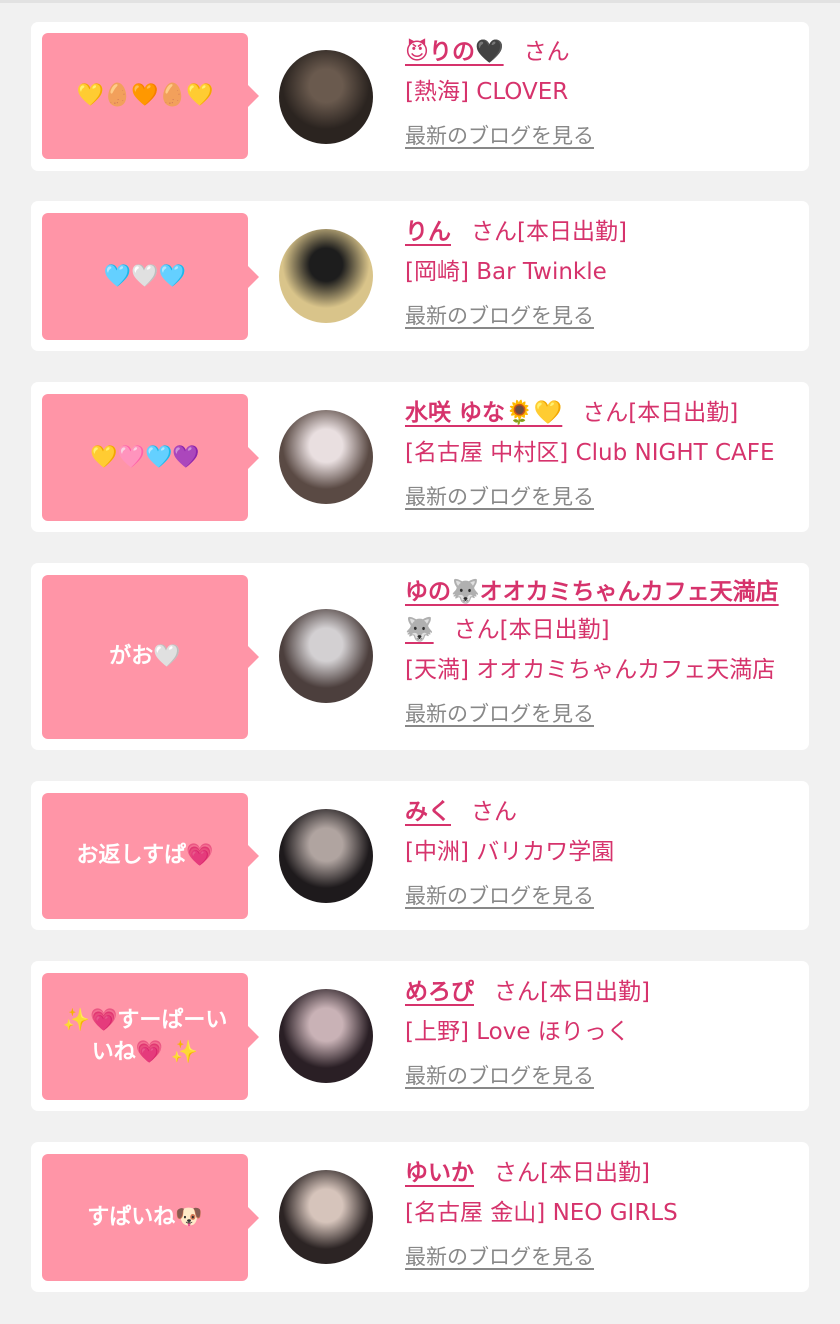  Describe the element at coordinates (506, 272) in the screenshot. I see `shop-name: [岡崎] Bar Twinkle` at that location.